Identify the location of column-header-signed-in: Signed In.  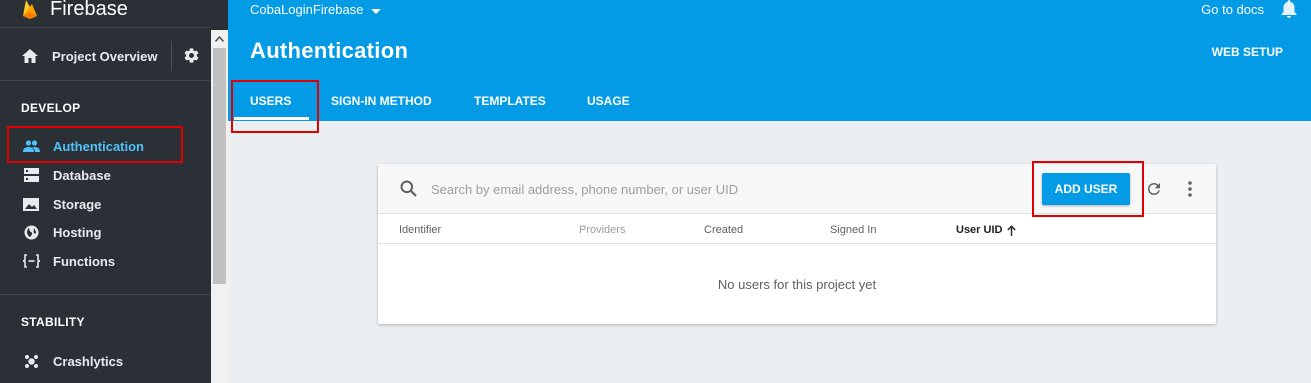
(853, 230).